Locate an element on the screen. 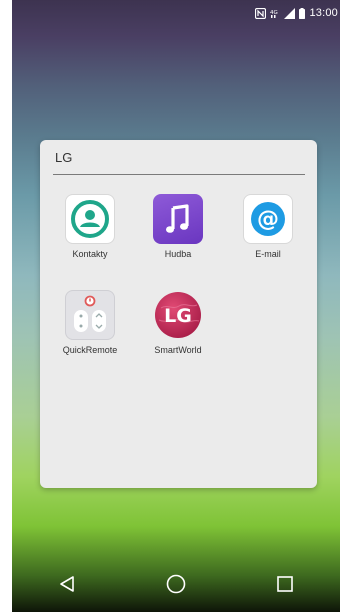 The image size is (346, 612). app-email: @ E-mail is located at coordinates (268, 226).